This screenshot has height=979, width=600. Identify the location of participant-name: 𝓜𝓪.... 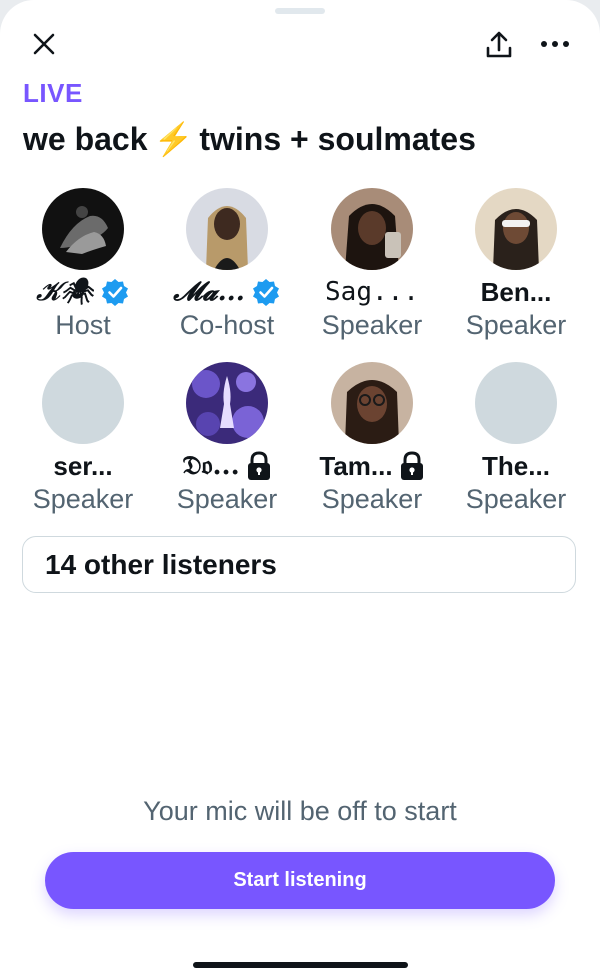
(209, 291).